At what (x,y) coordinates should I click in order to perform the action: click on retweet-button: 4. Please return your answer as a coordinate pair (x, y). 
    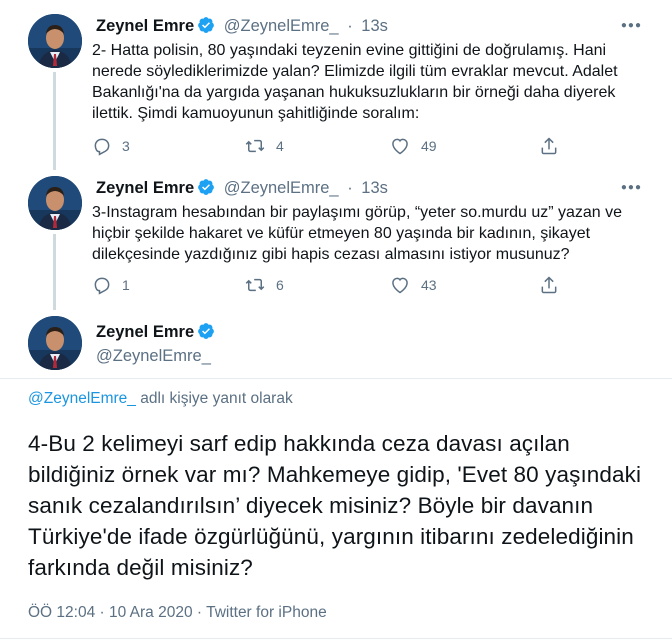
    Looking at the image, I should click on (264, 146).